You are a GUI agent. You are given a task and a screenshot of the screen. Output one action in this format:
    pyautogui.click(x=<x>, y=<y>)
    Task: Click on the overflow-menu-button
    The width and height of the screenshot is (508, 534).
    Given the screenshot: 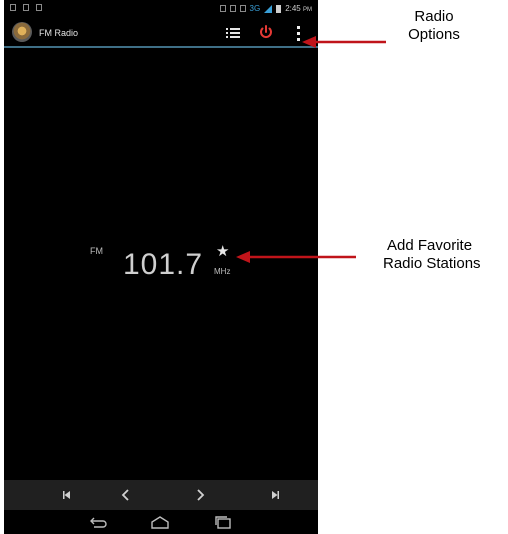 What is the action you would take?
    pyautogui.click(x=299, y=33)
    